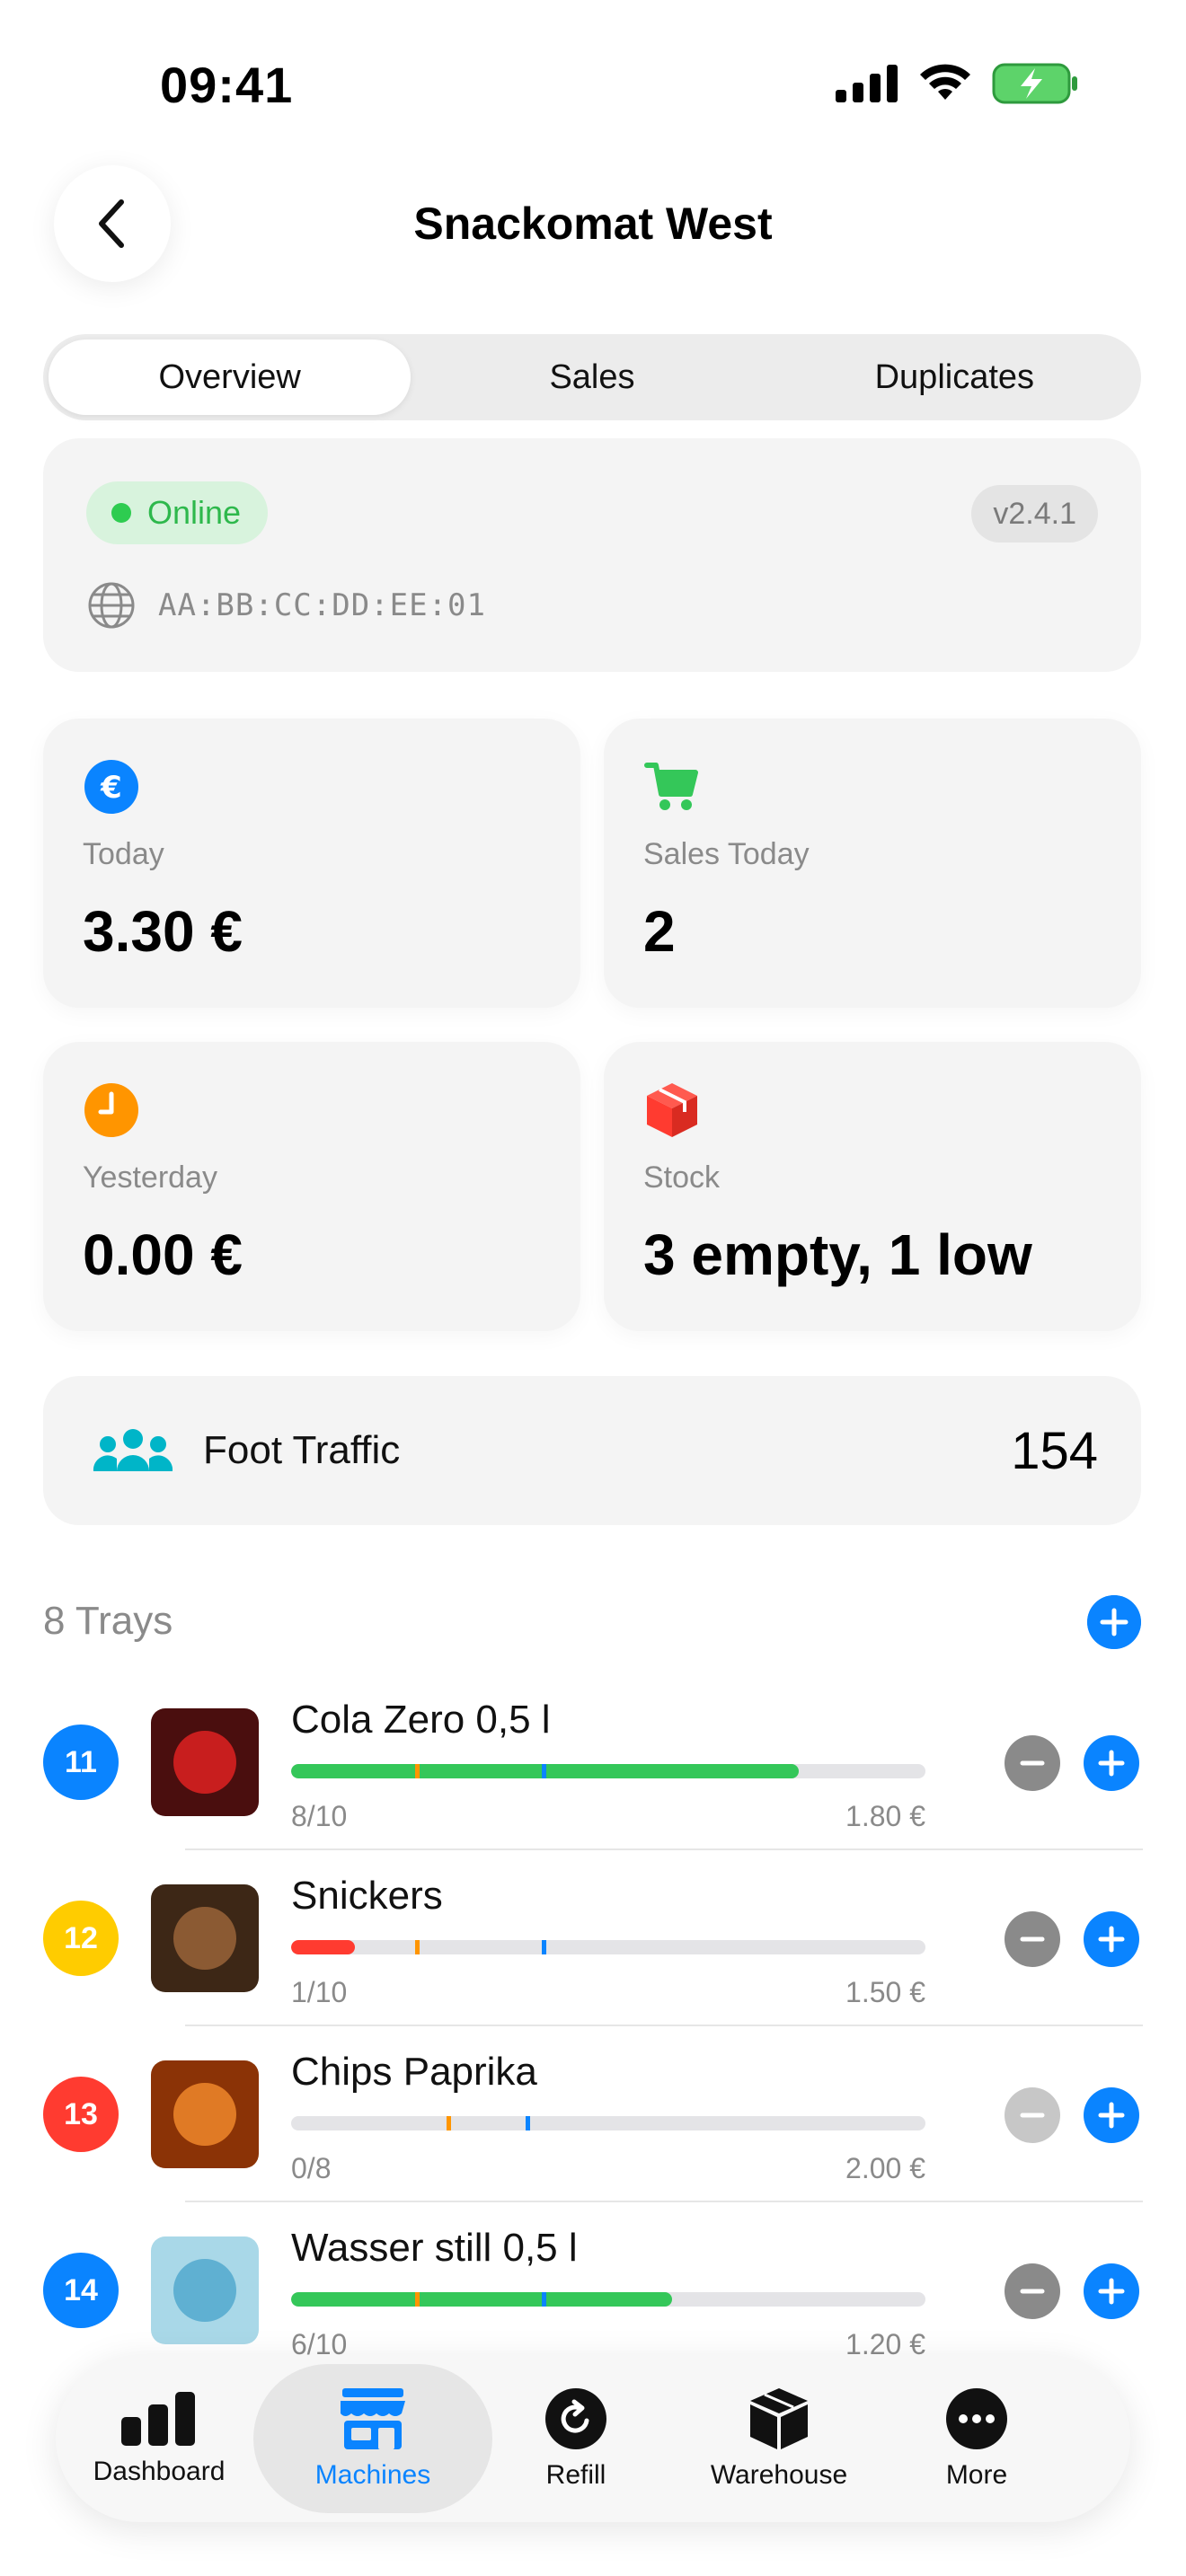 Image resolution: width=1186 pixels, height=2576 pixels. I want to click on stat-today-value: 3.30 €, so click(163, 932).